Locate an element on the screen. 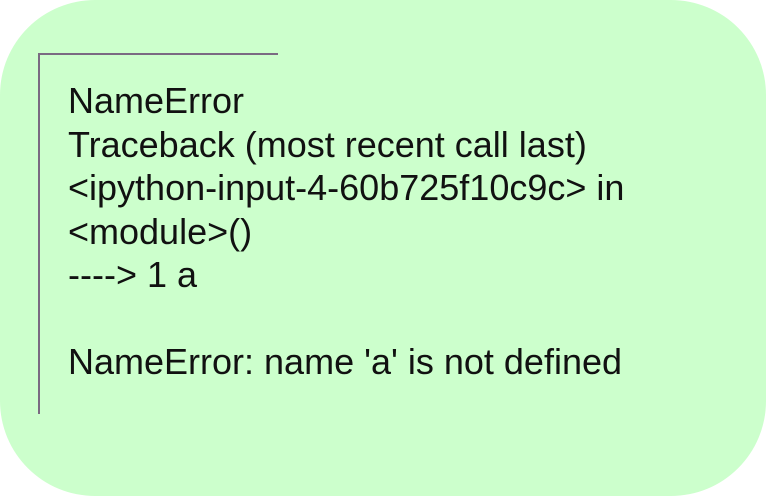  traceback-header: Traceback (most recent call last) is located at coordinates (327, 144).